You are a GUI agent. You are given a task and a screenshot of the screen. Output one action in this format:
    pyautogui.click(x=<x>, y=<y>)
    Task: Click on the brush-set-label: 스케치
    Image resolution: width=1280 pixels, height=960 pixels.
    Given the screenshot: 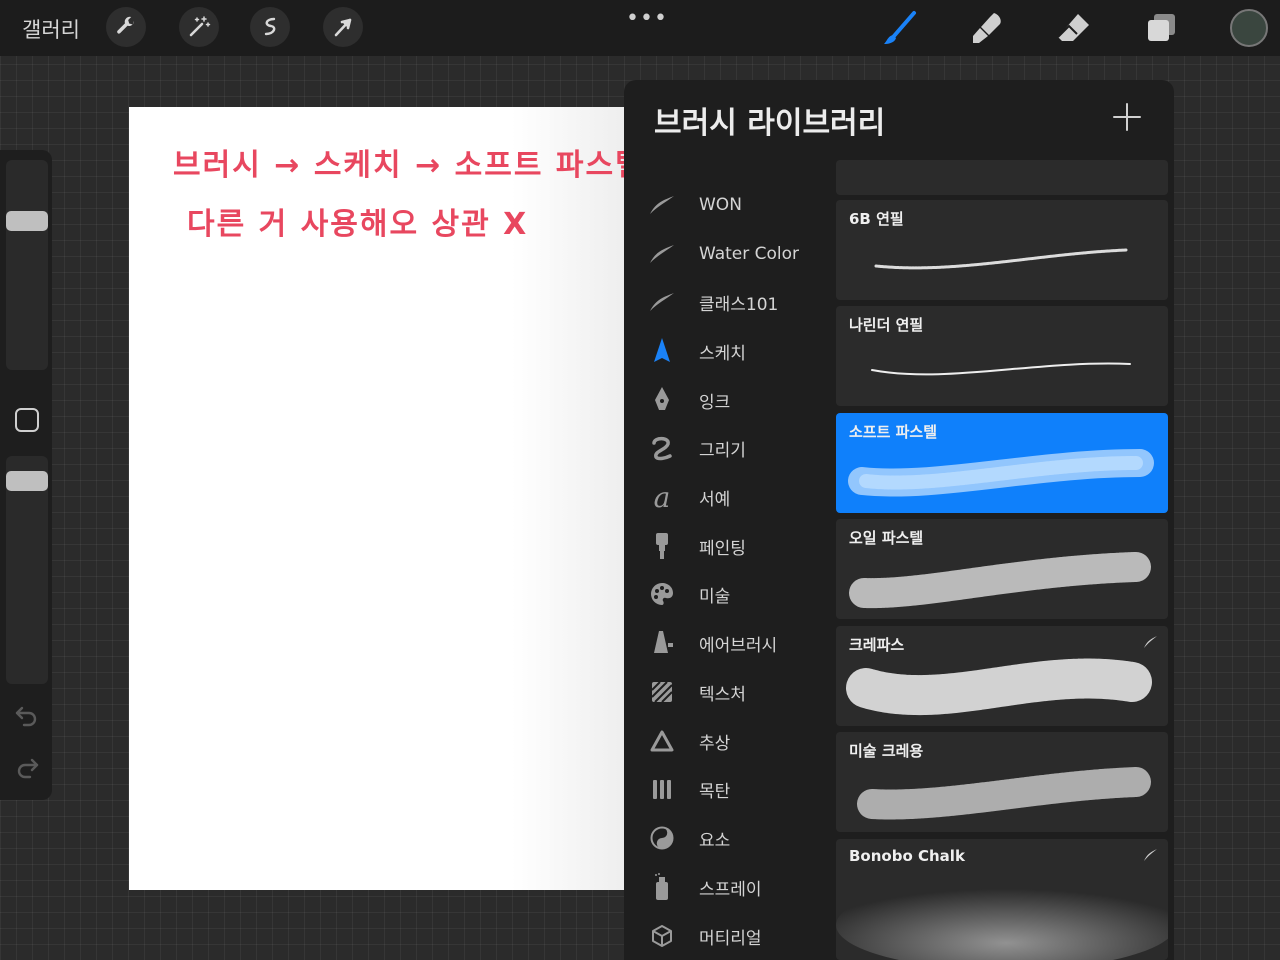 What is the action you would take?
    pyautogui.click(x=722, y=353)
    